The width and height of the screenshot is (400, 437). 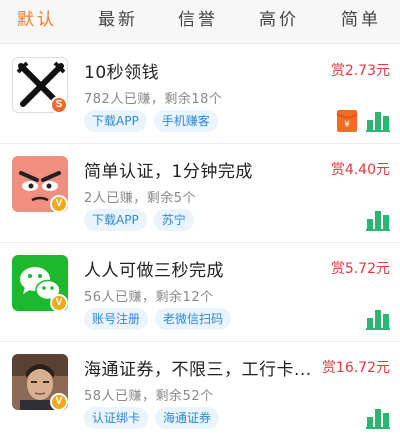 What do you see at coordinates (359, 121) in the screenshot?
I see `row-action-icons: ¥` at bounding box center [359, 121].